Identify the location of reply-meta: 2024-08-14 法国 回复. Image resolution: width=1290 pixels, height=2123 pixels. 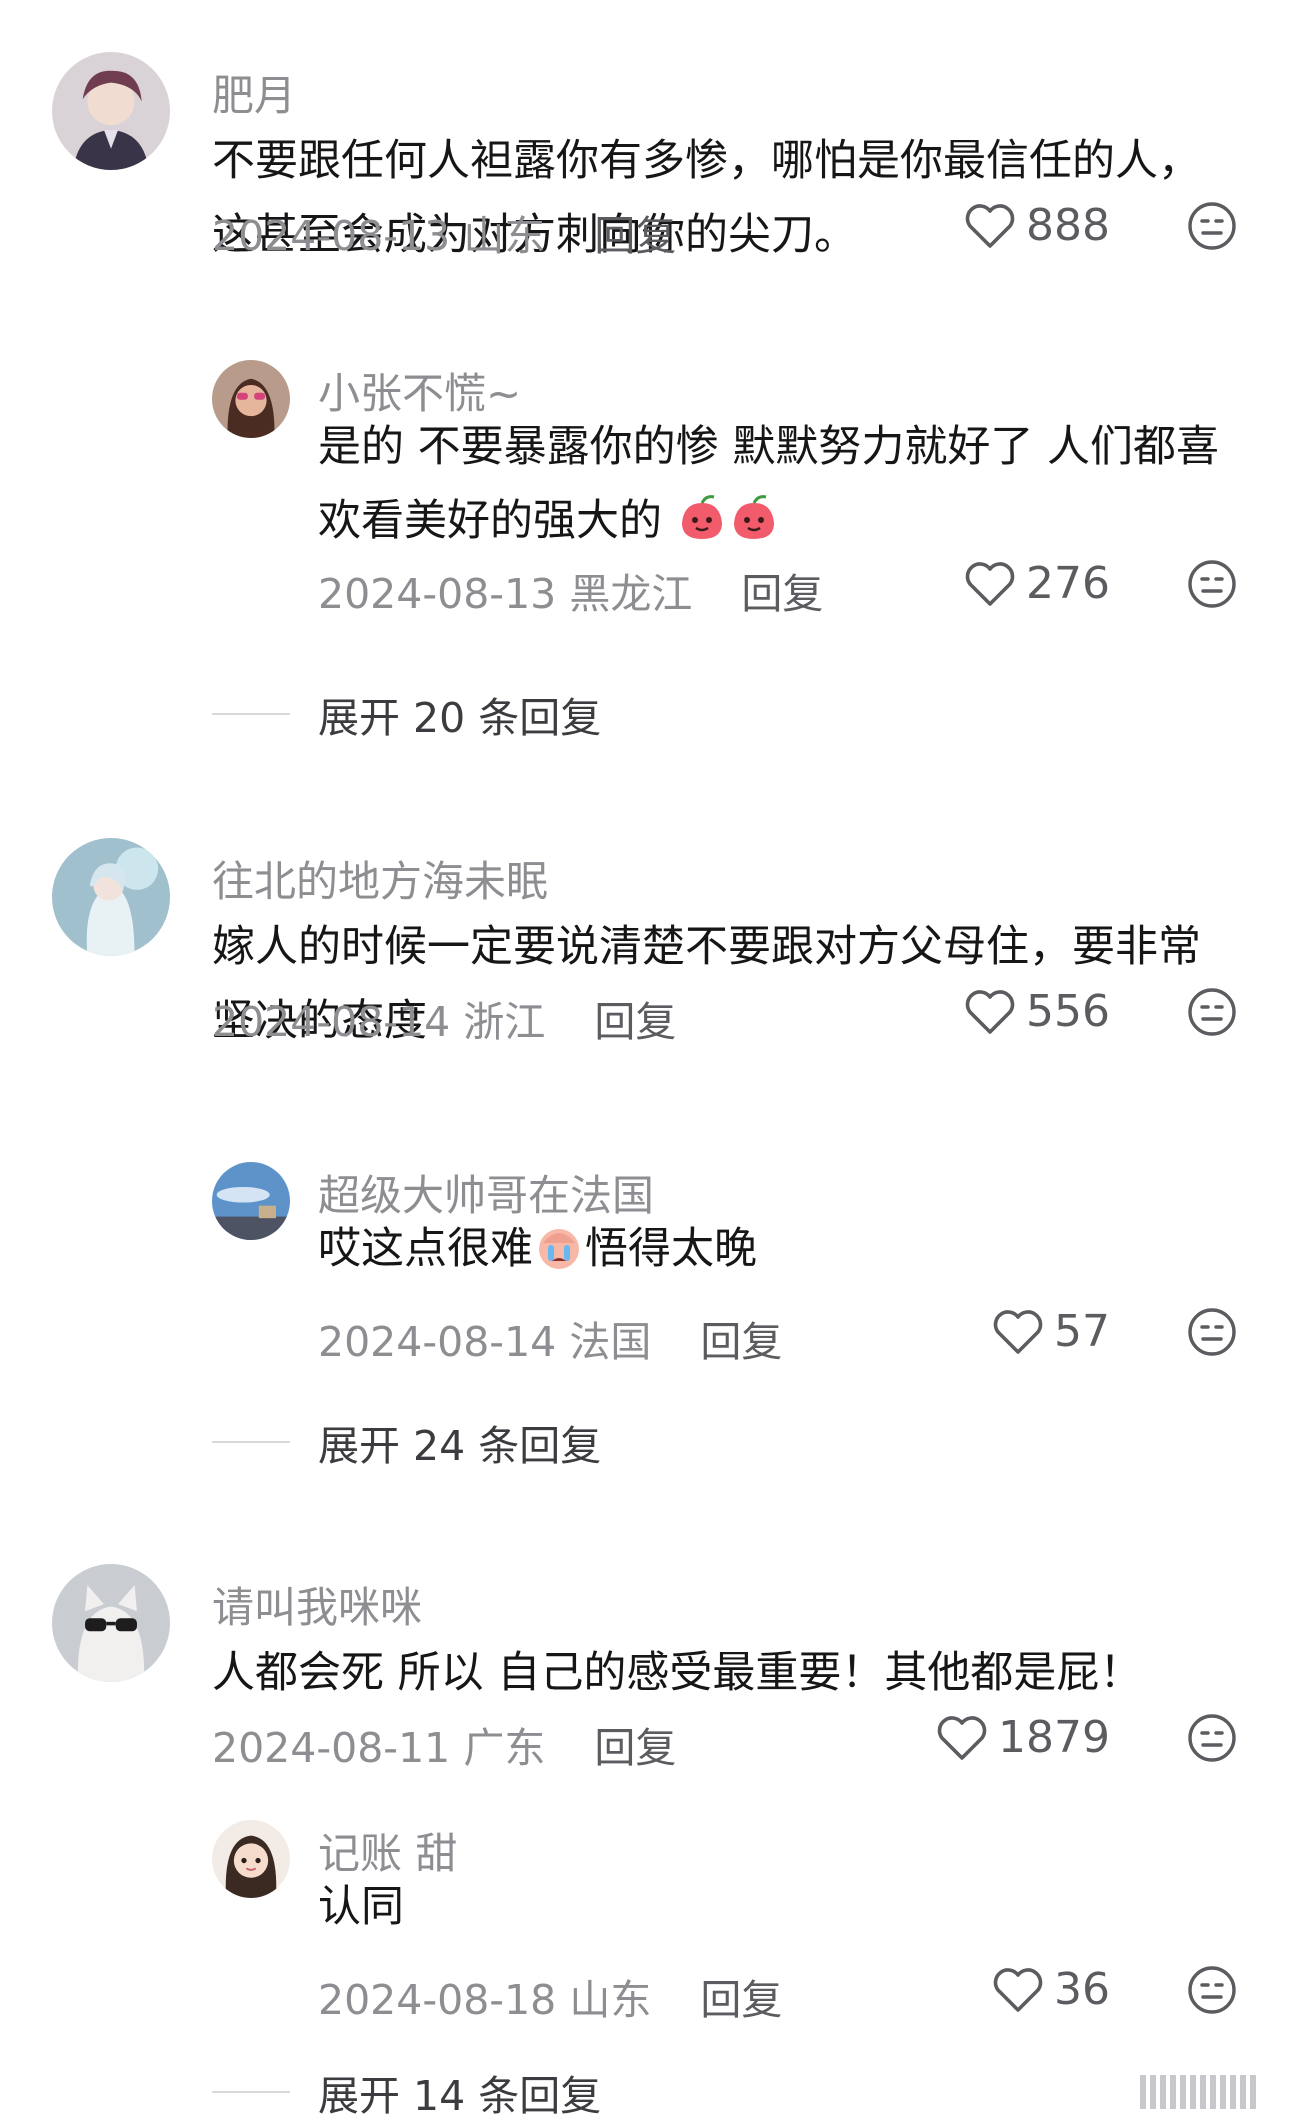
(550, 1338).